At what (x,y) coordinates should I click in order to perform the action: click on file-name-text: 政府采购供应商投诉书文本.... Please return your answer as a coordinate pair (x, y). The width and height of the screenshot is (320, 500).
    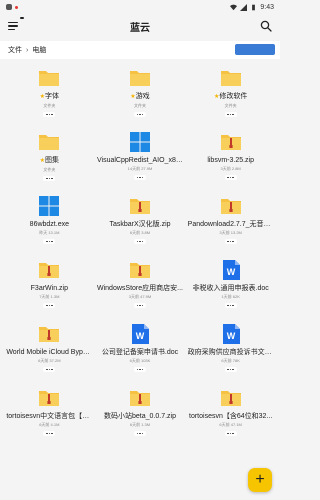
    Looking at the image, I should click on (230, 352).